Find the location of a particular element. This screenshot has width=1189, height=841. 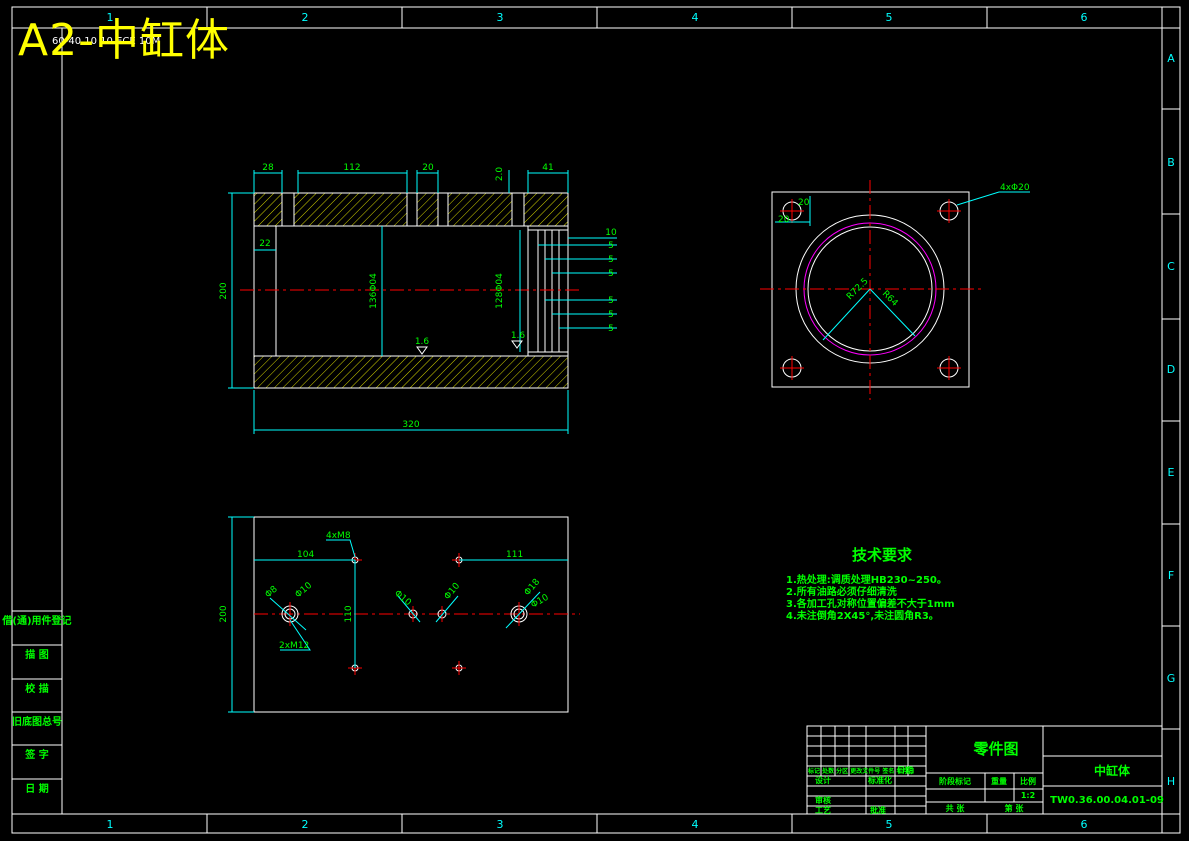

zone-row-d: D is located at coordinates (1171, 369).